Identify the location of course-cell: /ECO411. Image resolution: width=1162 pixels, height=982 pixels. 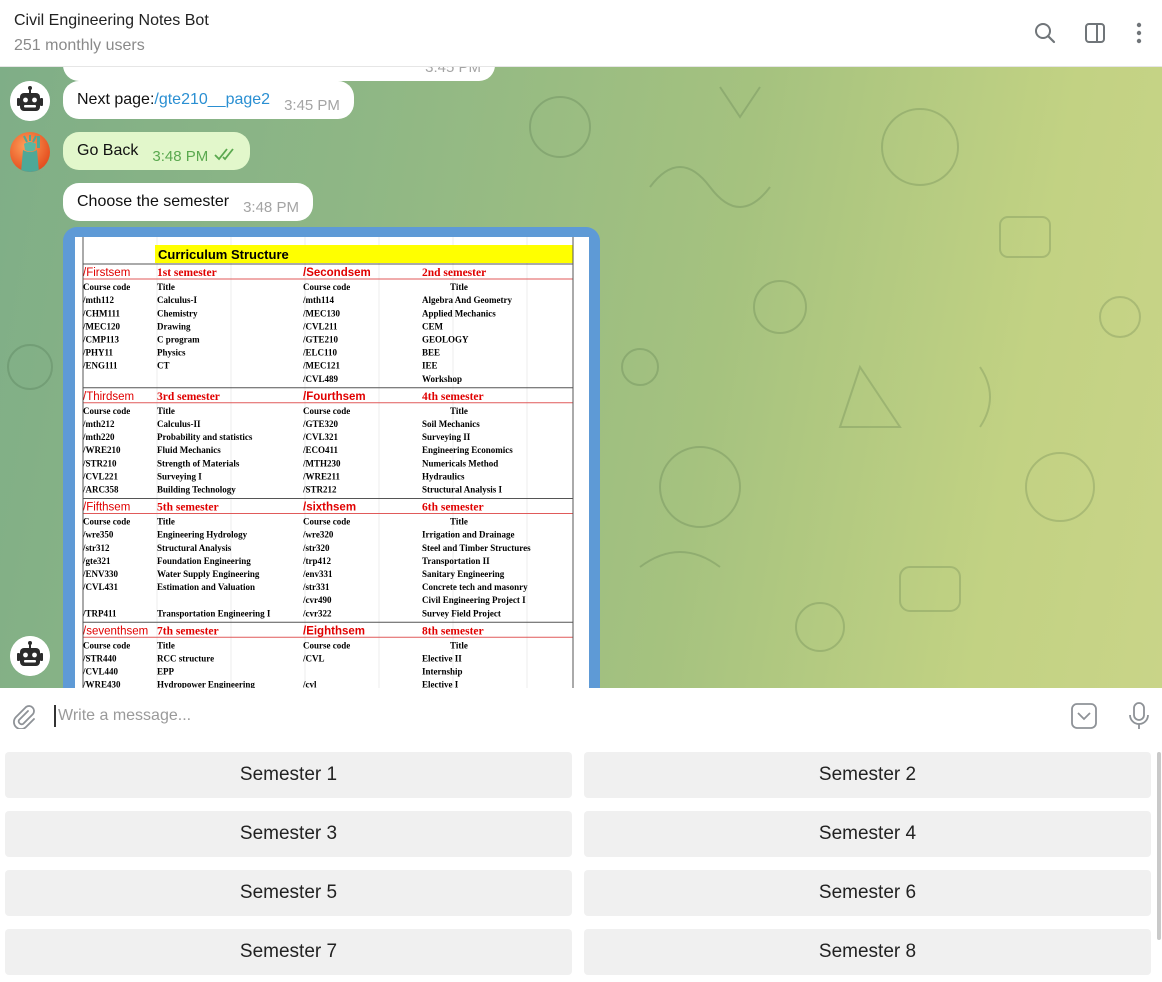
(320, 450).